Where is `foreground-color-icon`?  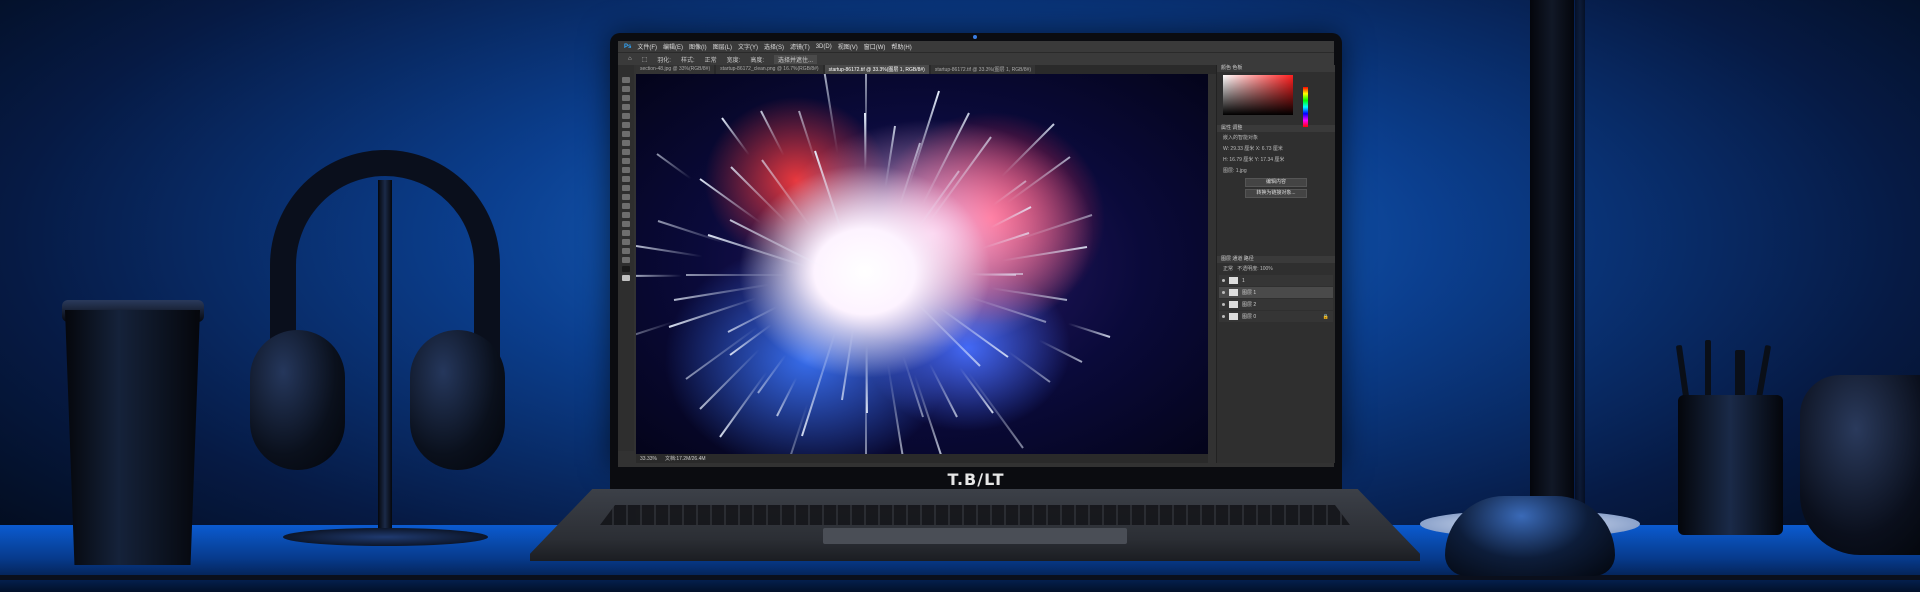 foreground-color-icon is located at coordinates (626, 269).